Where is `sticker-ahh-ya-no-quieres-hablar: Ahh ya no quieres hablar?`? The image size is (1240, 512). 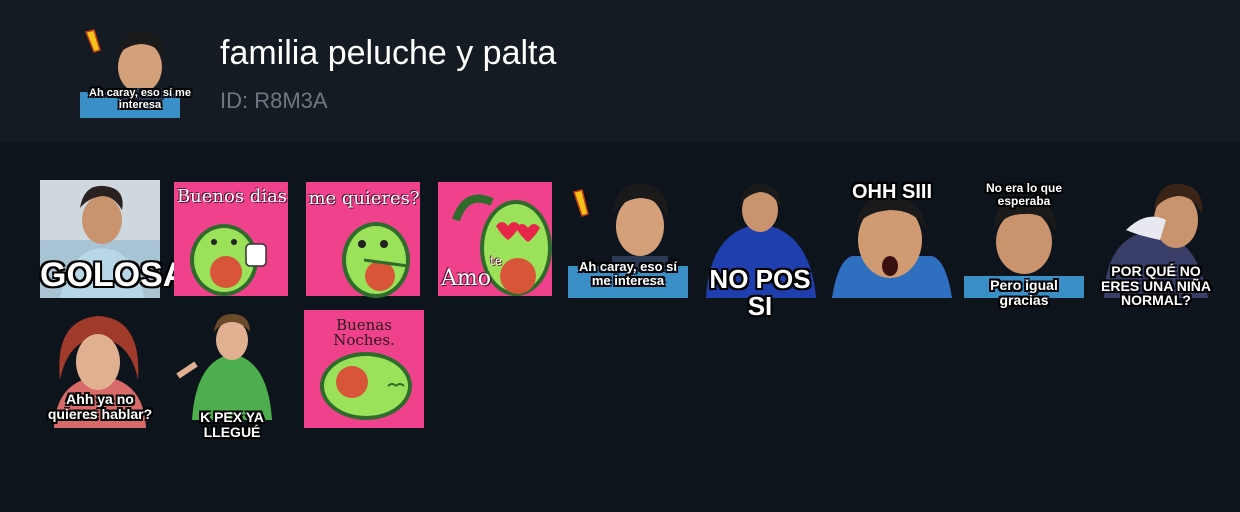
sticker-ahh-ya-no-quieres-hablar: Ahh ya no quieres hablar? is located at coordinates (100, 369).